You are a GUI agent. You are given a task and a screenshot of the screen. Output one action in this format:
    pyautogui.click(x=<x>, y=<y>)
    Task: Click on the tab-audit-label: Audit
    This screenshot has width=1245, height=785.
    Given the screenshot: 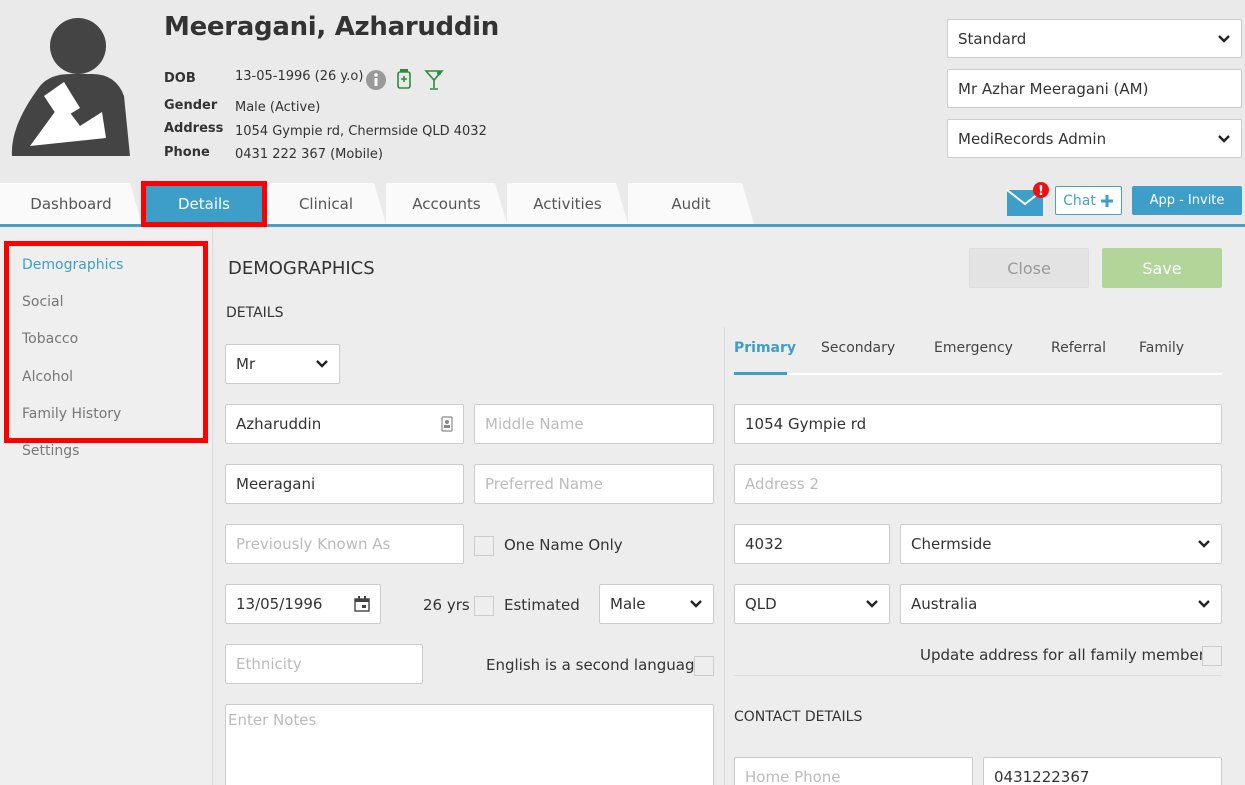 What is the action you would take?
    pyautogui.click(x=691, y=203)
    